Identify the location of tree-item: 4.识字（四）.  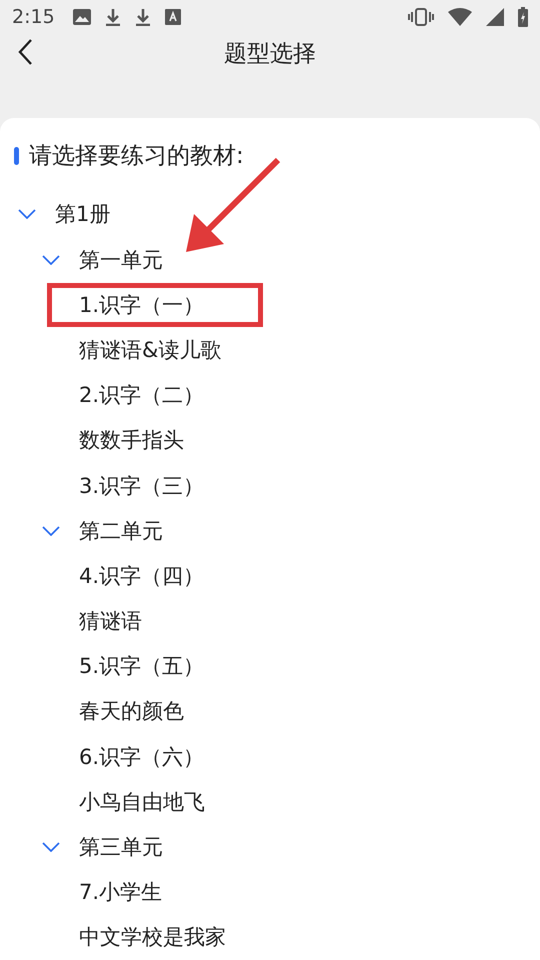
(155, 576).